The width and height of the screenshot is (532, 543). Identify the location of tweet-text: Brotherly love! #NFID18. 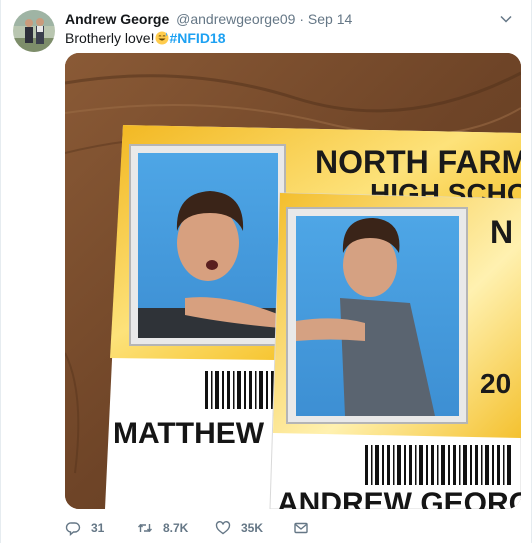
(145, 38).